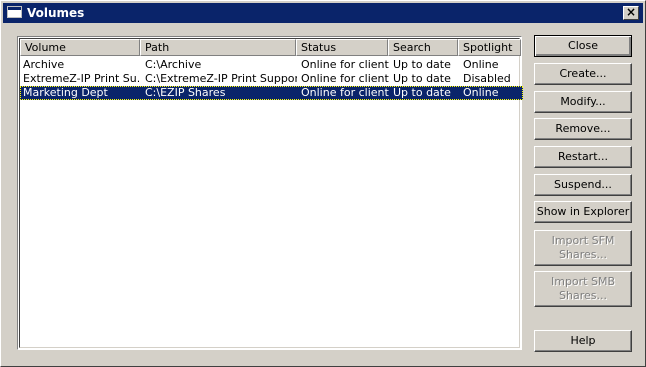 This screenshot has height=367, width=646. I want to click on close-icon: ×, so click(631, 13).